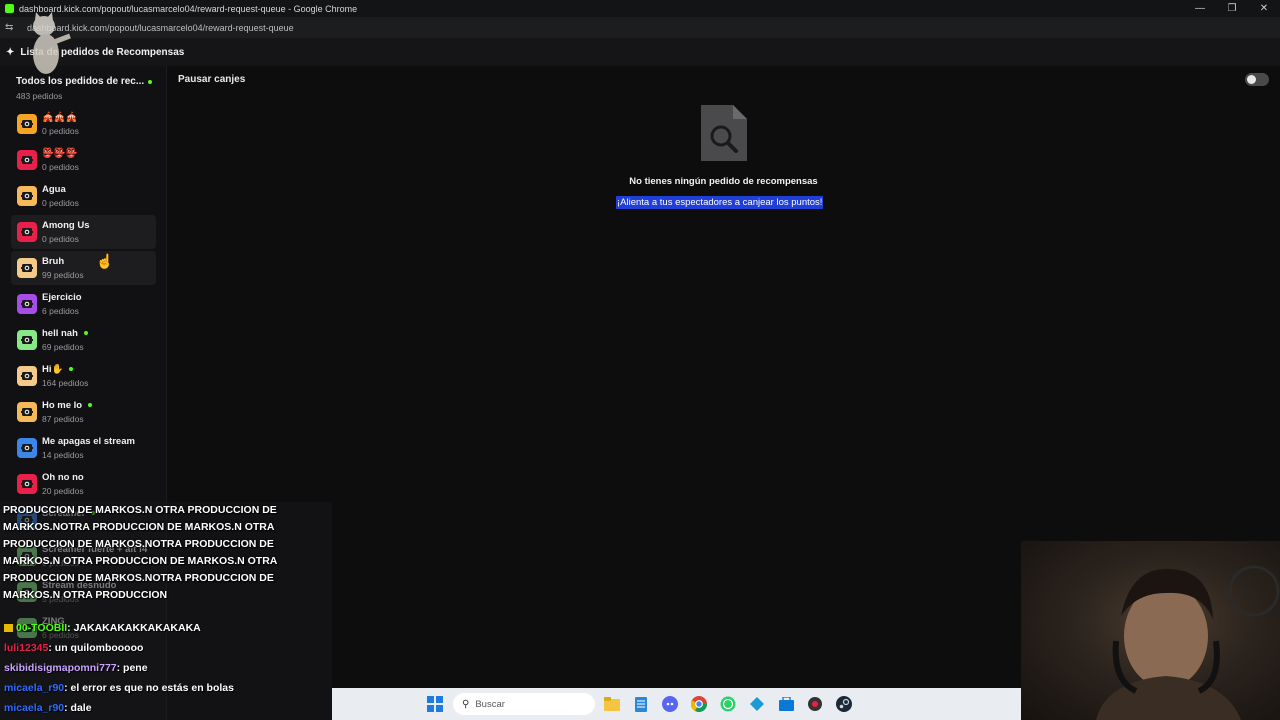  I want to click on subscriber-badge-icon, so click(8, 628).